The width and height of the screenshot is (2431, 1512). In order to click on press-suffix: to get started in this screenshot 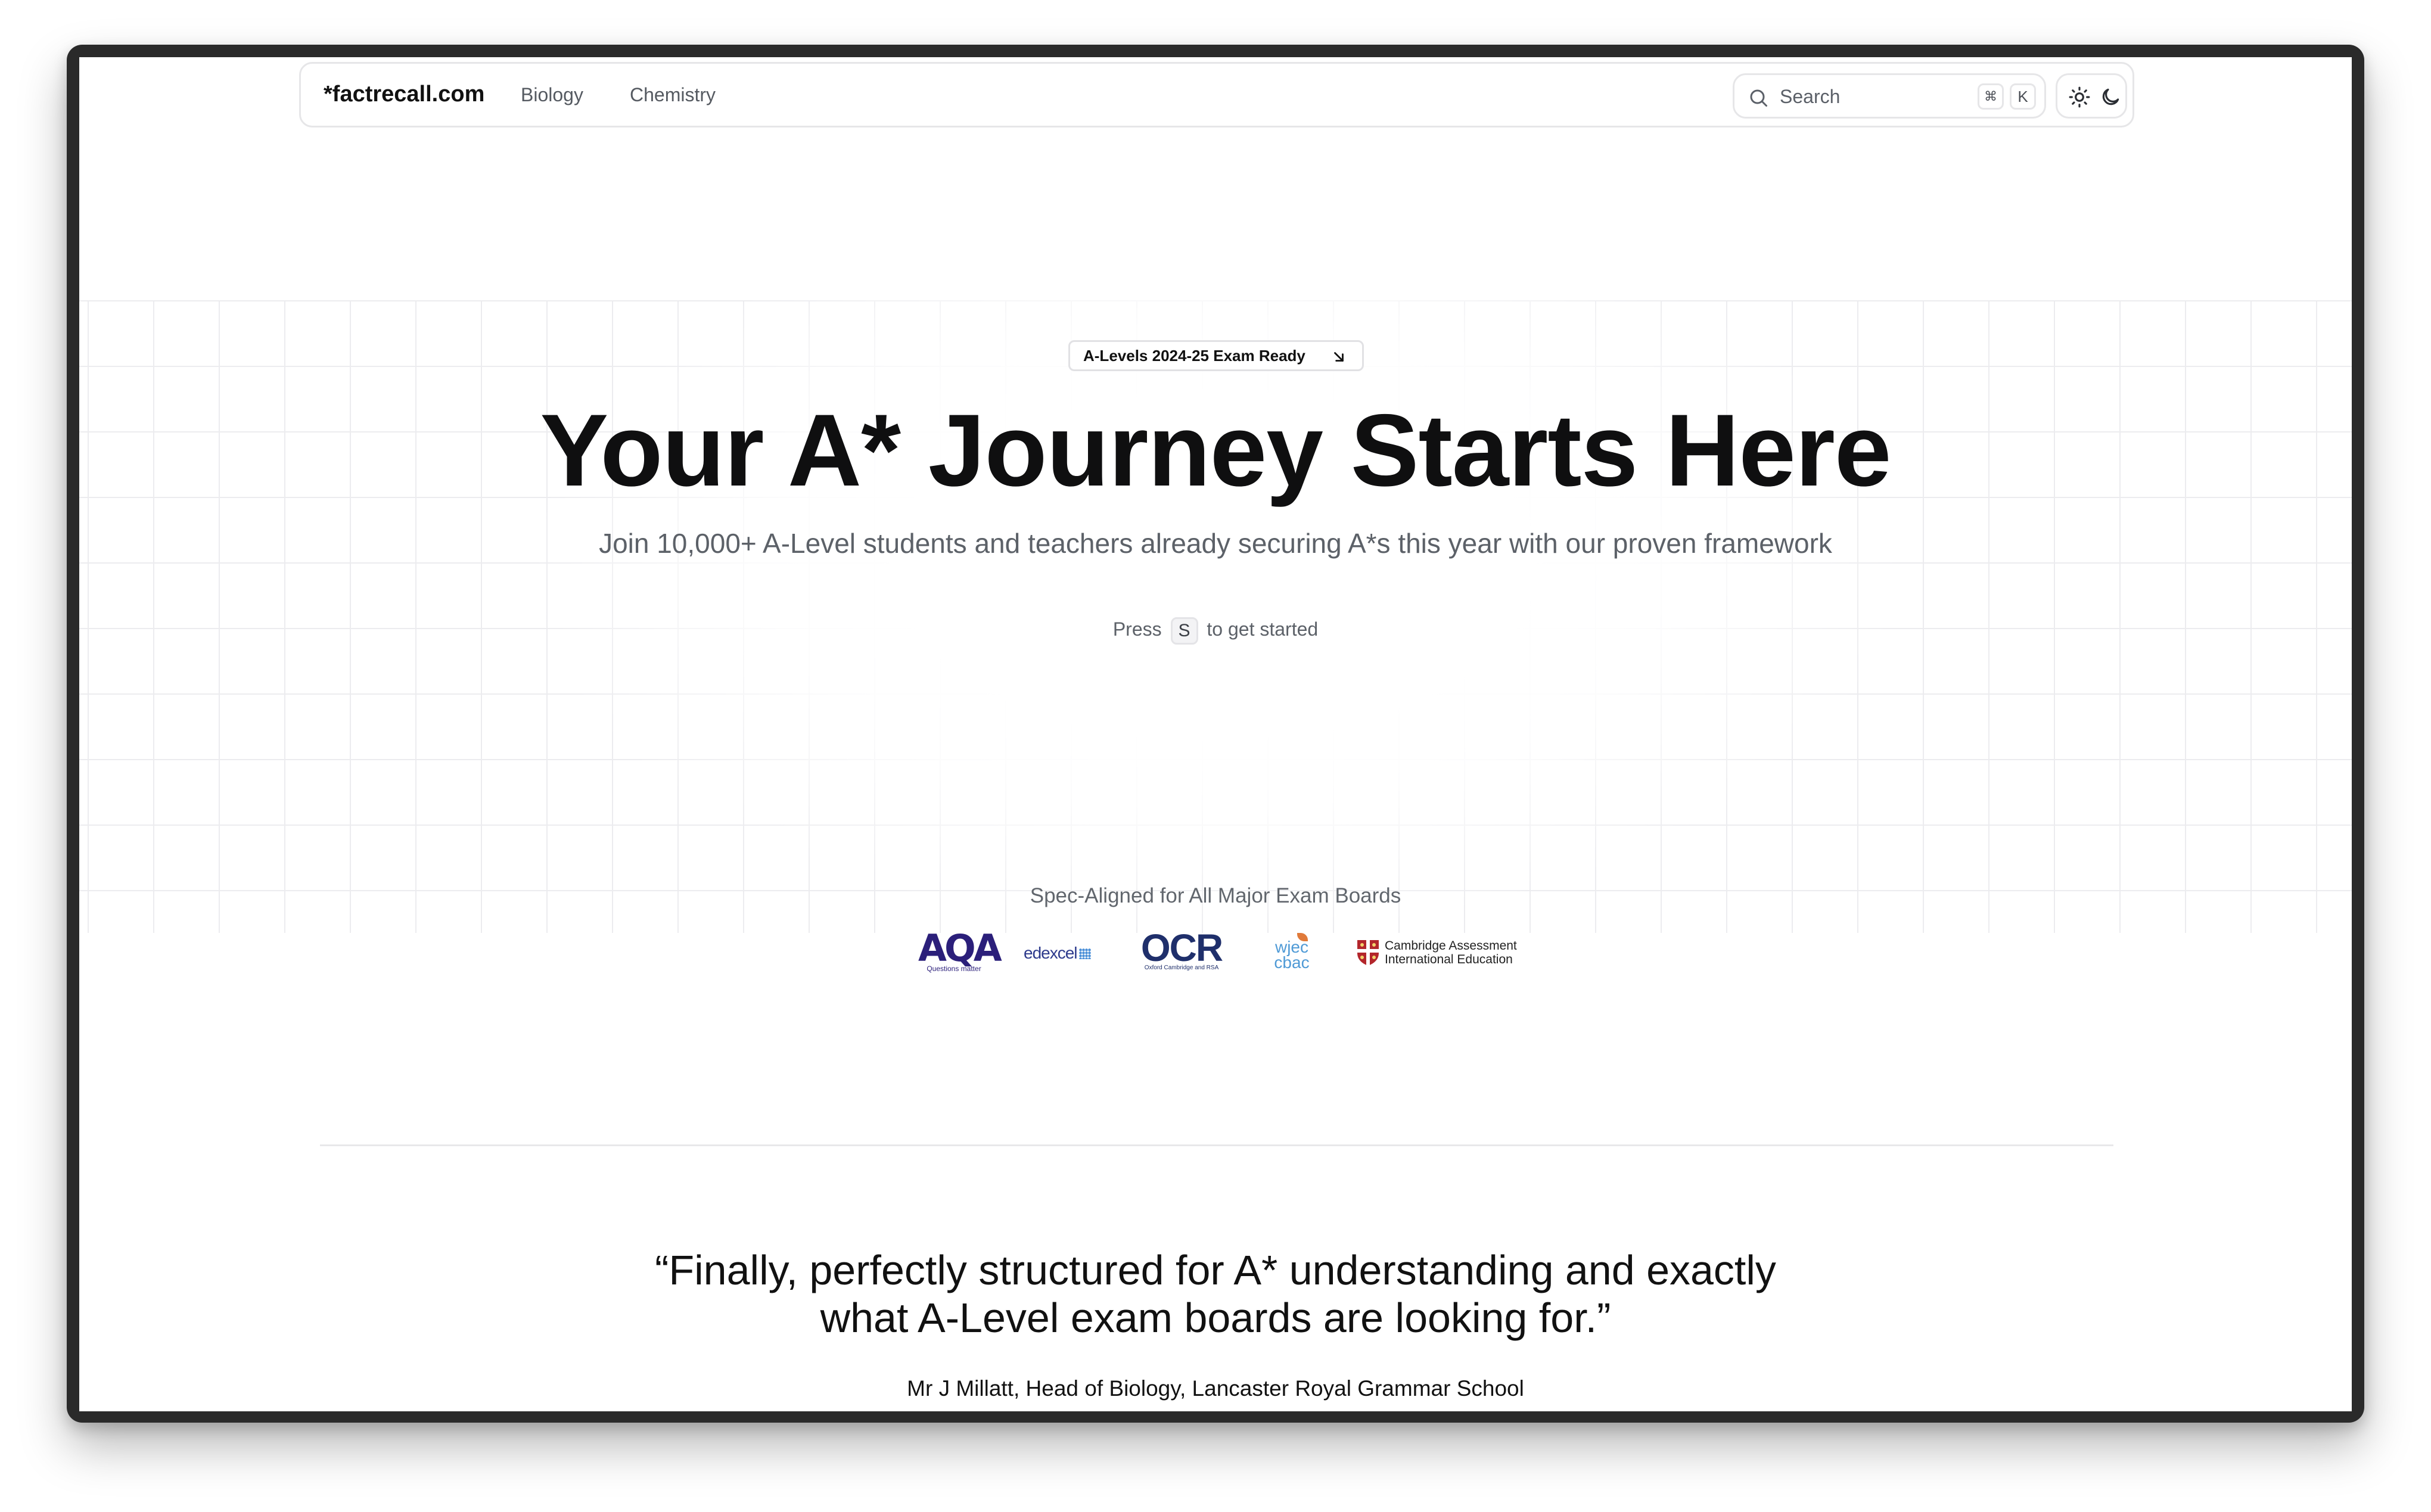, I will do `click(1263, 629)`.